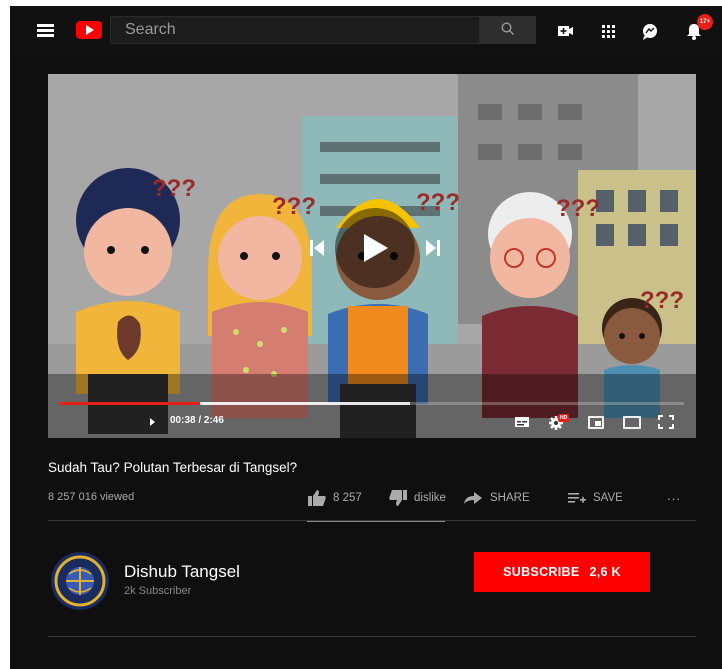  What do you see at coordinates (522, 422) in the screenshot?
I see `captions-icon` at bounding box center [522, 422].